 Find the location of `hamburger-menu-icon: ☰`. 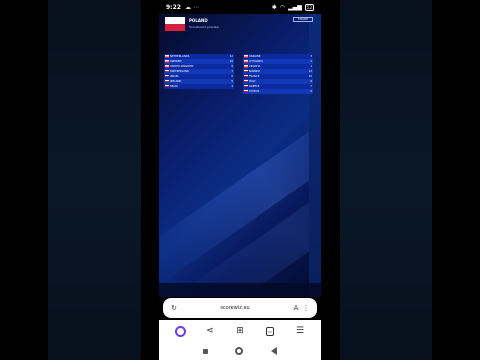

hamburger-menu-icon: ☰ is located at coordinates (300, 331).